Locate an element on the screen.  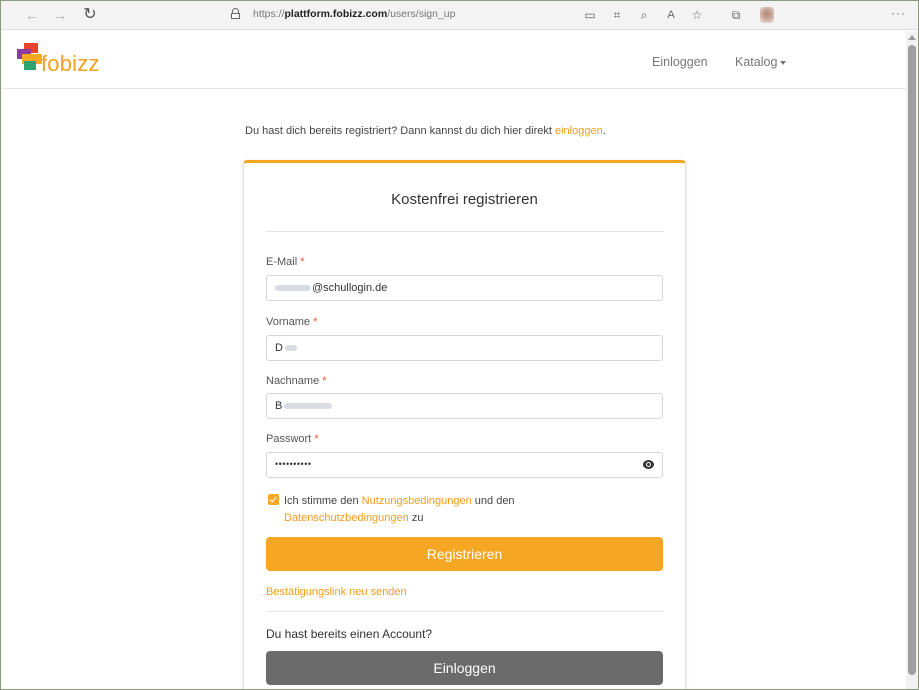
intro-login-link: einloggen is located at coordinates (579, 131).